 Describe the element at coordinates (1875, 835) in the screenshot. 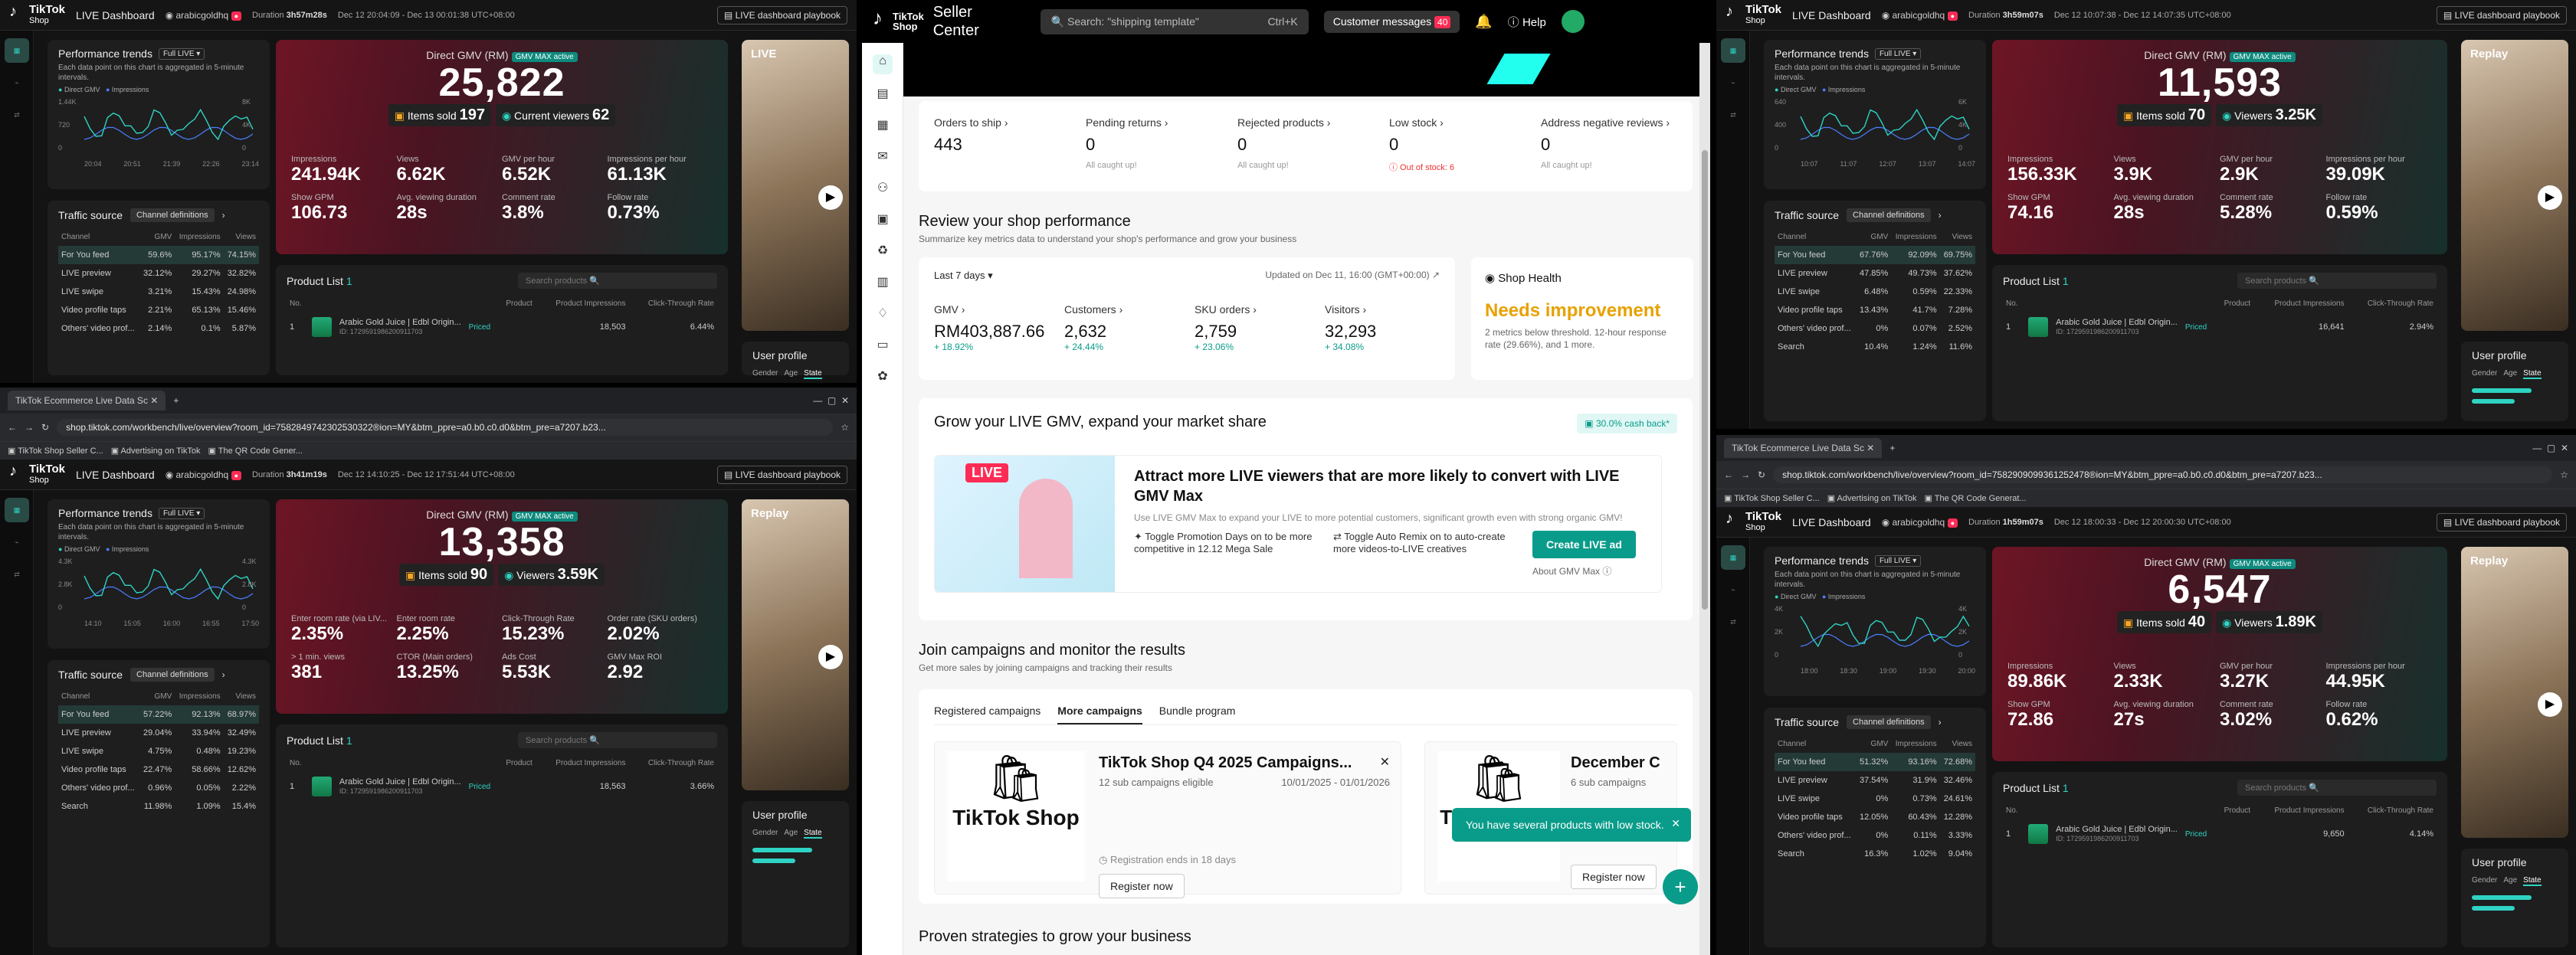

I see `traffic-row: Others' video prof... 0% 0.11% 3.33%` at that location.